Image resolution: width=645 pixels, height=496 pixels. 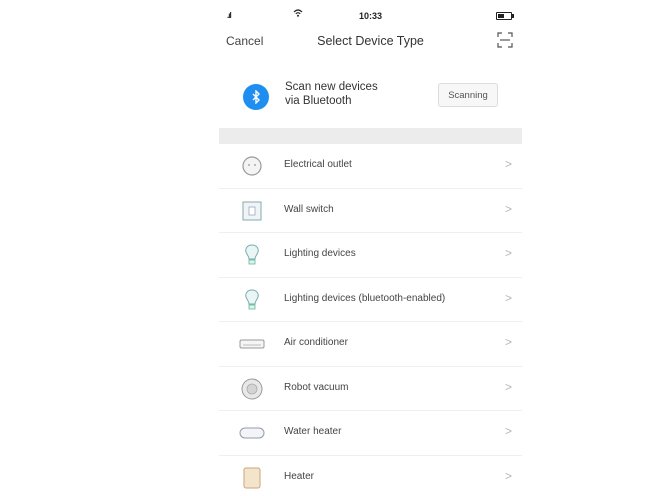 I want to click on list-item-label: Lighting devices (bluetooth-enabled), so click(x=365, y=298).